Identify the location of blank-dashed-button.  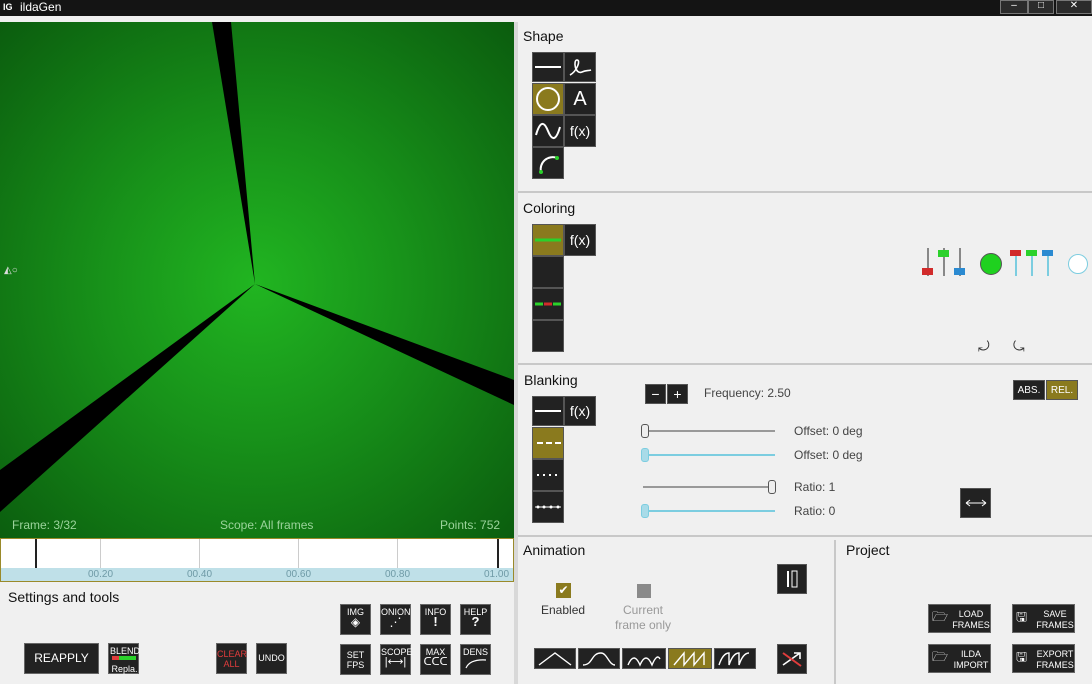
(548, 443).